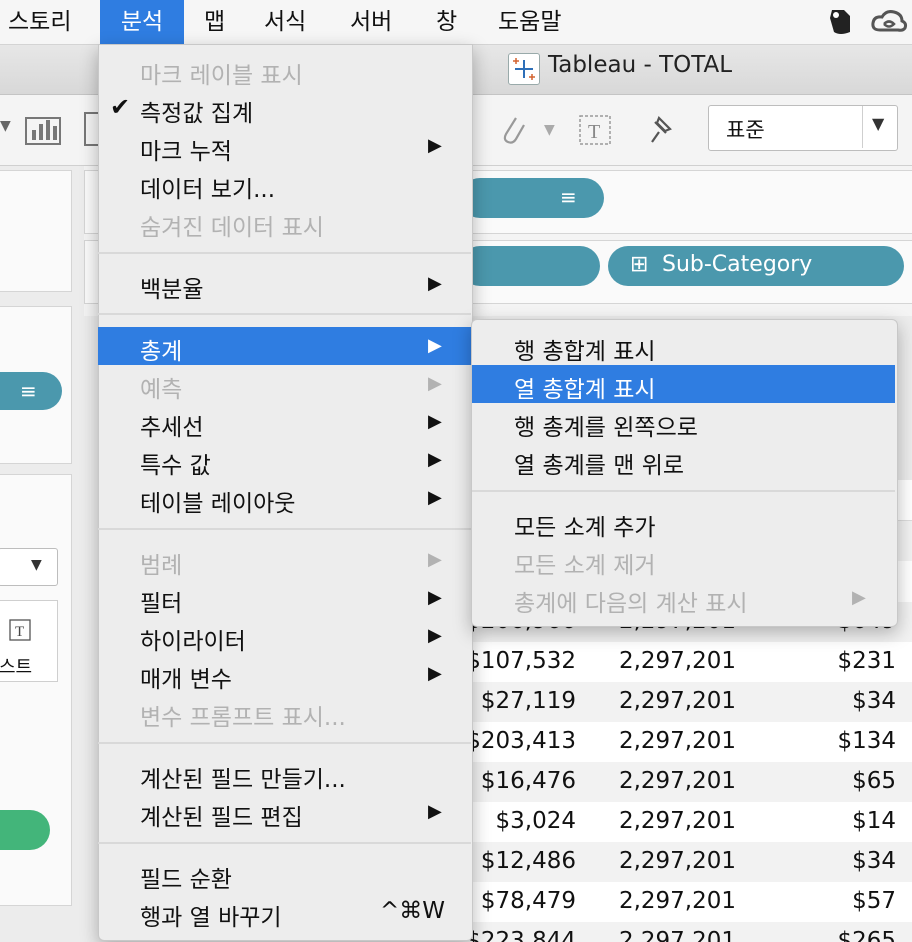  Describe the element at coordinates (284, 108) in the screenshot. I see `menu-item-aggregate-measures: ✔ 측정값 집계` at that location.